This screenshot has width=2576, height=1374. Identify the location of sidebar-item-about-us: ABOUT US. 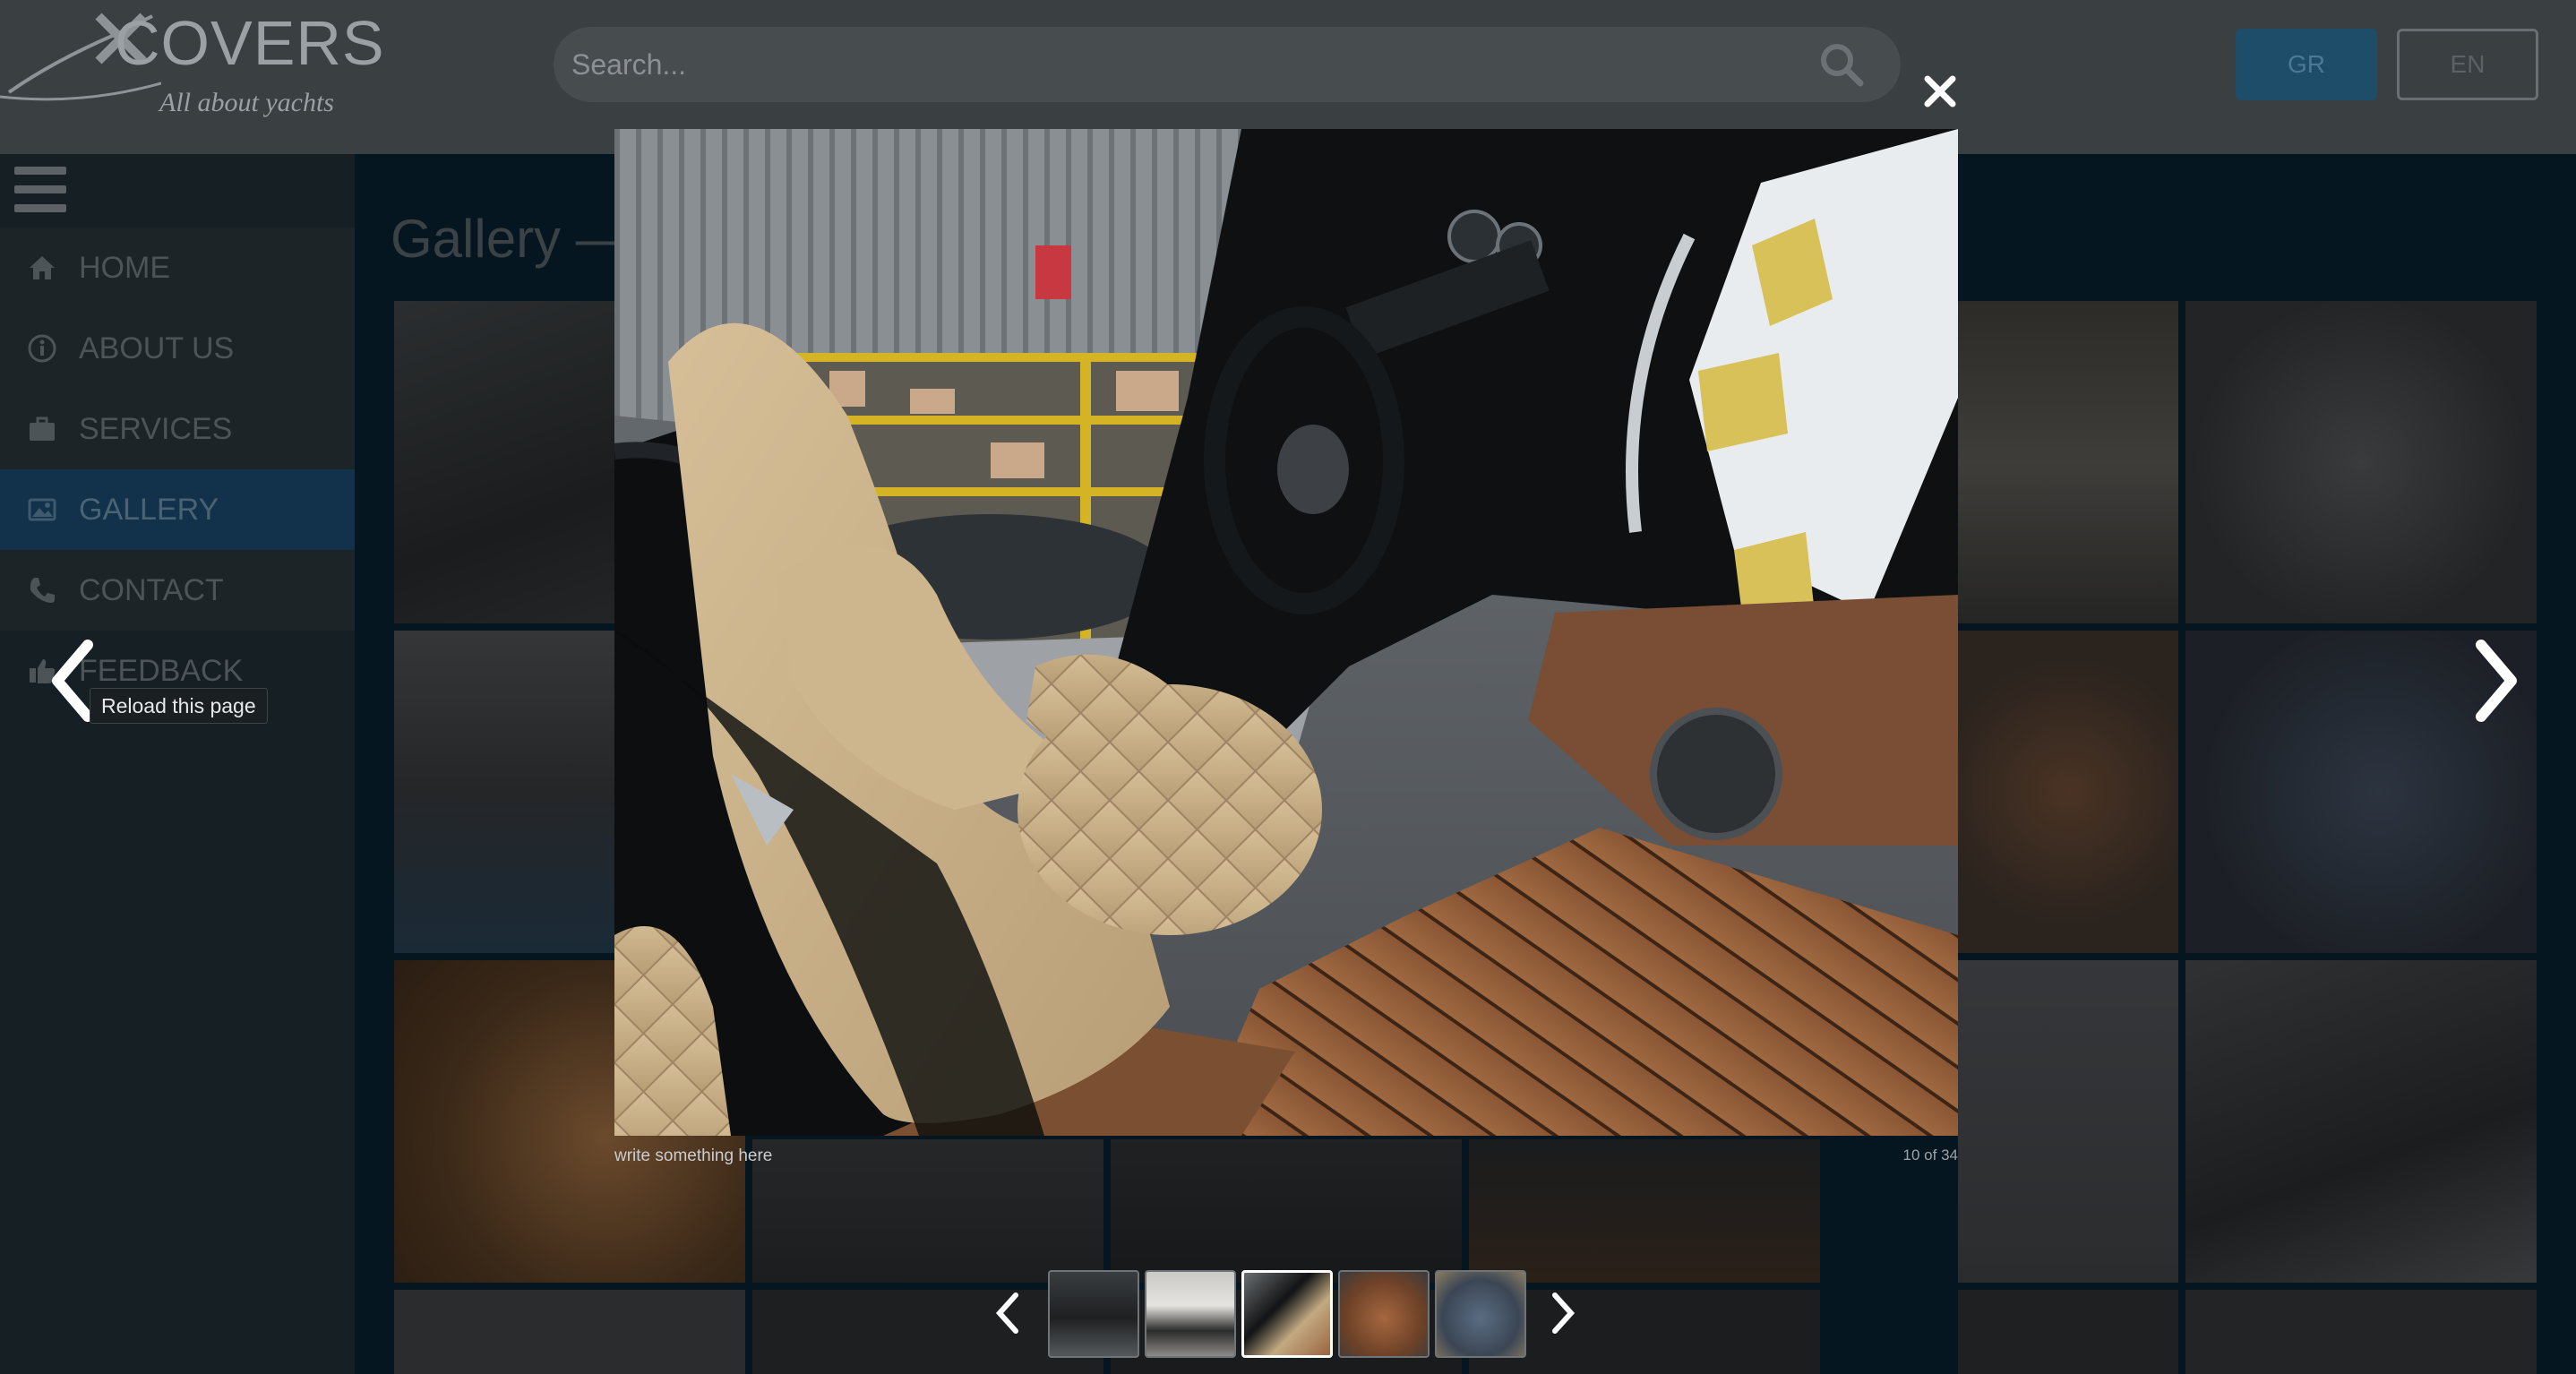
(177, 348).